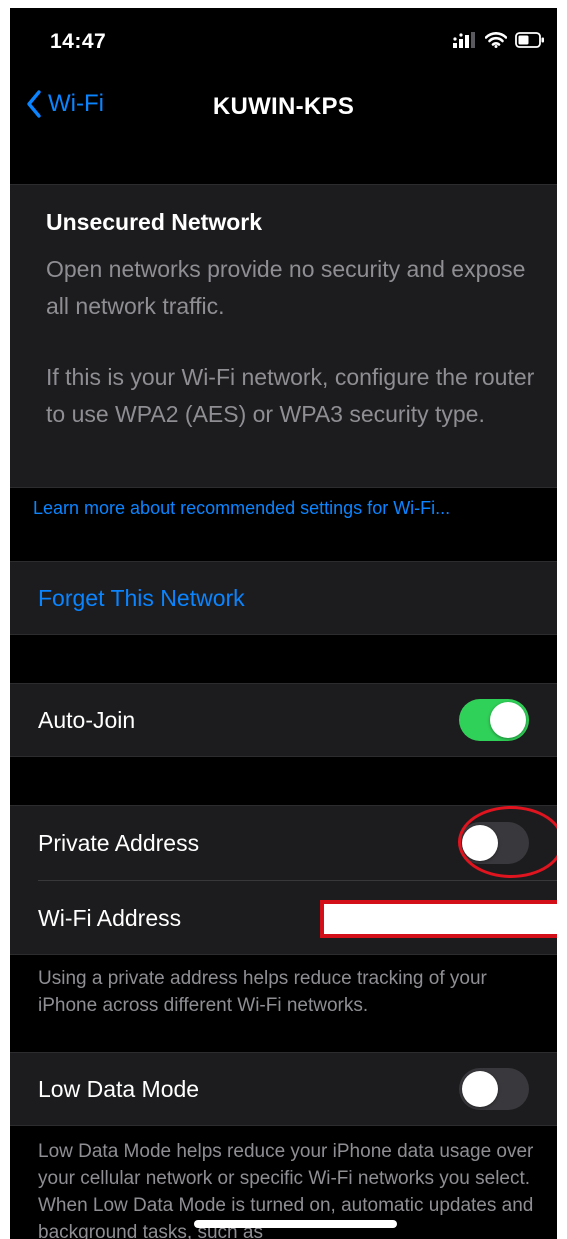 This screenshot has width=567, height=1239. Describe the element at coordinates (283, 720) in the screenshot. I see `auto-join-row: Auto-Join` at that location.